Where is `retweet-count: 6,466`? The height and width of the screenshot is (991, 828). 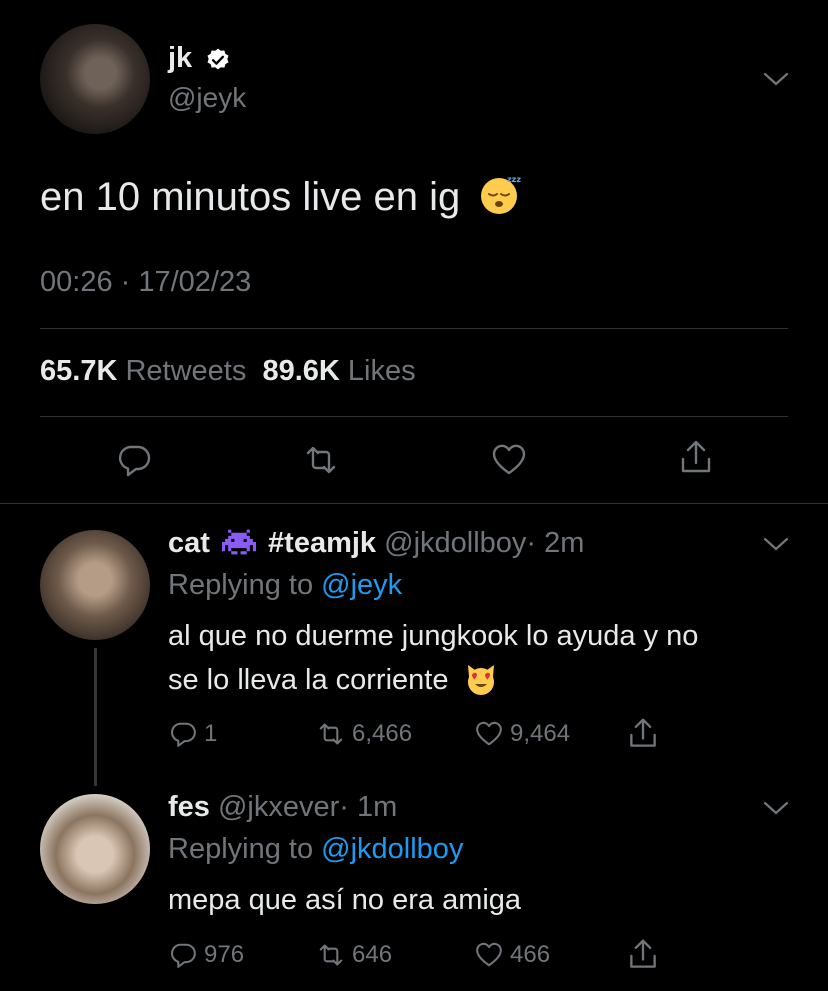
retweet-count: 6,466 is located at coordinates (382, 733).